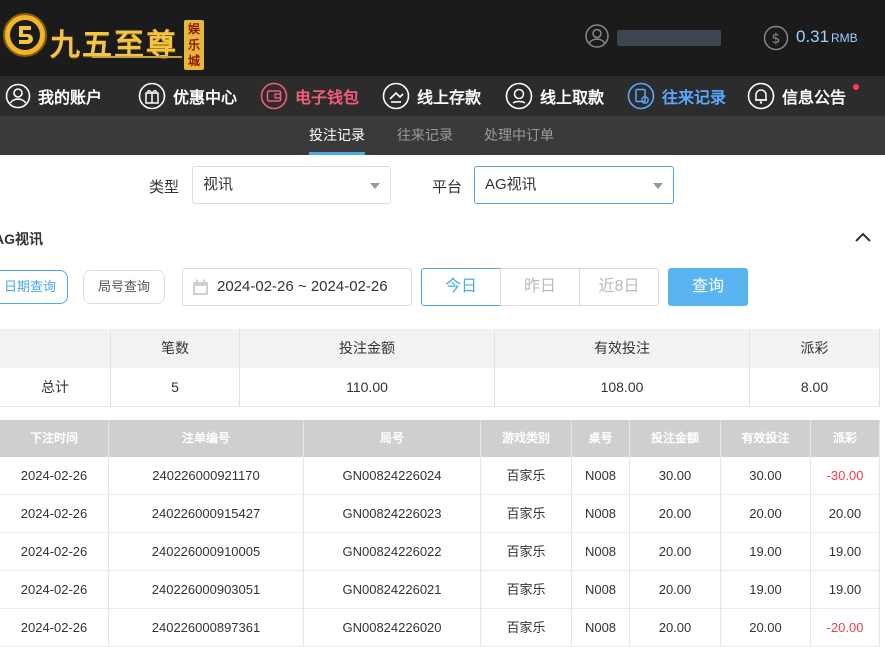  What do you see at coordinates (675, 438) in the screenshot?
I see `table-header-bet-amount: 投注金额` at bounding box center [675, 438].